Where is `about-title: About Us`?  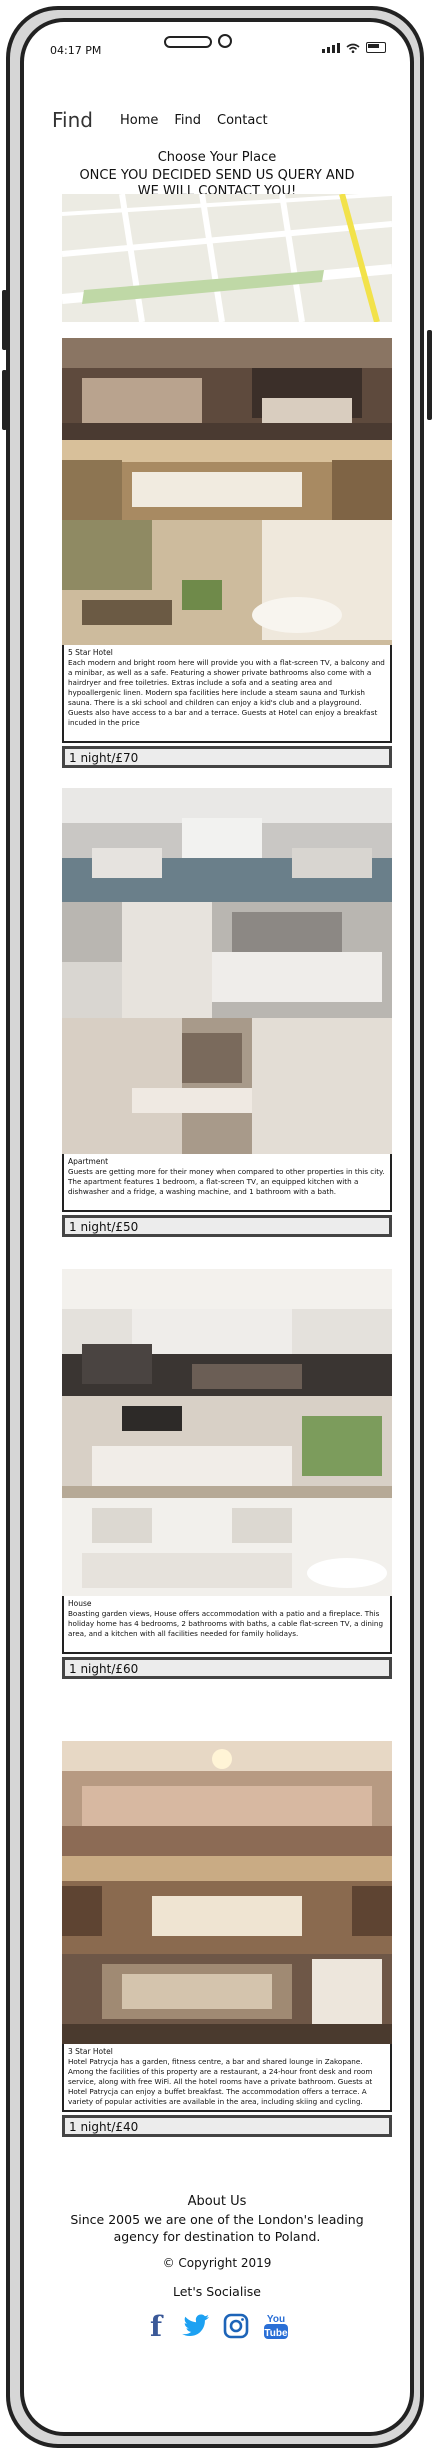 about-title: About Us is located at coordinates (217, 2201).